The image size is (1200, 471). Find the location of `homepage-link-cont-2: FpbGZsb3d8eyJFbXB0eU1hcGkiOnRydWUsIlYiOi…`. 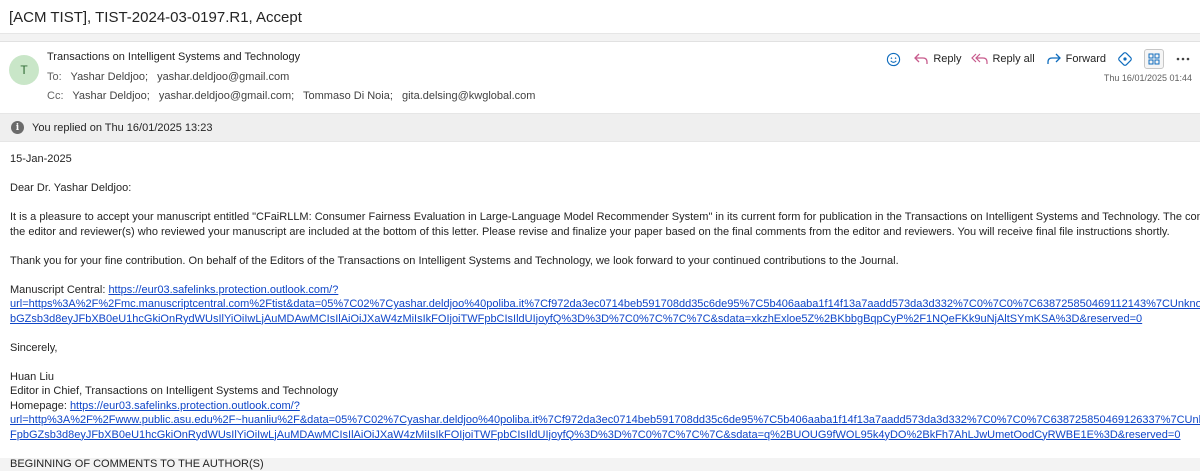

homepage-link-cont-2: FpbGZsb3d8eyJFbXB0eU1hcGkiOnRydWUsIlYiOi… is located at coordinates (595, 435).